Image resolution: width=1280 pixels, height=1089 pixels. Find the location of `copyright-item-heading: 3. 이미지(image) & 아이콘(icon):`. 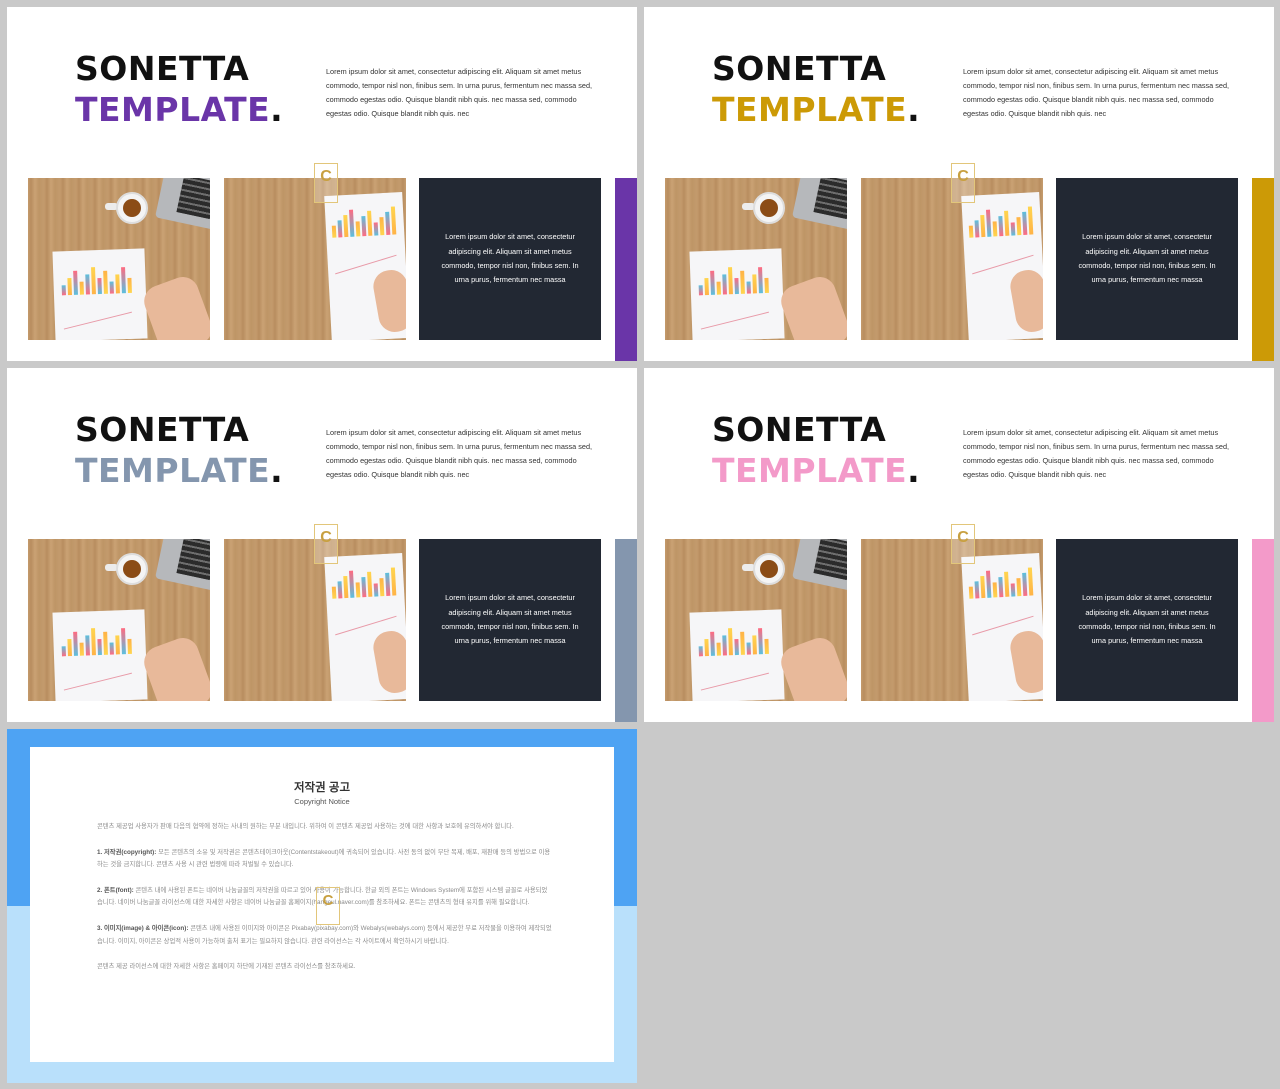

copyright-item-heading: 3. 이미지(image) & 아이콘(icon): is located at coordinates (143, 928).